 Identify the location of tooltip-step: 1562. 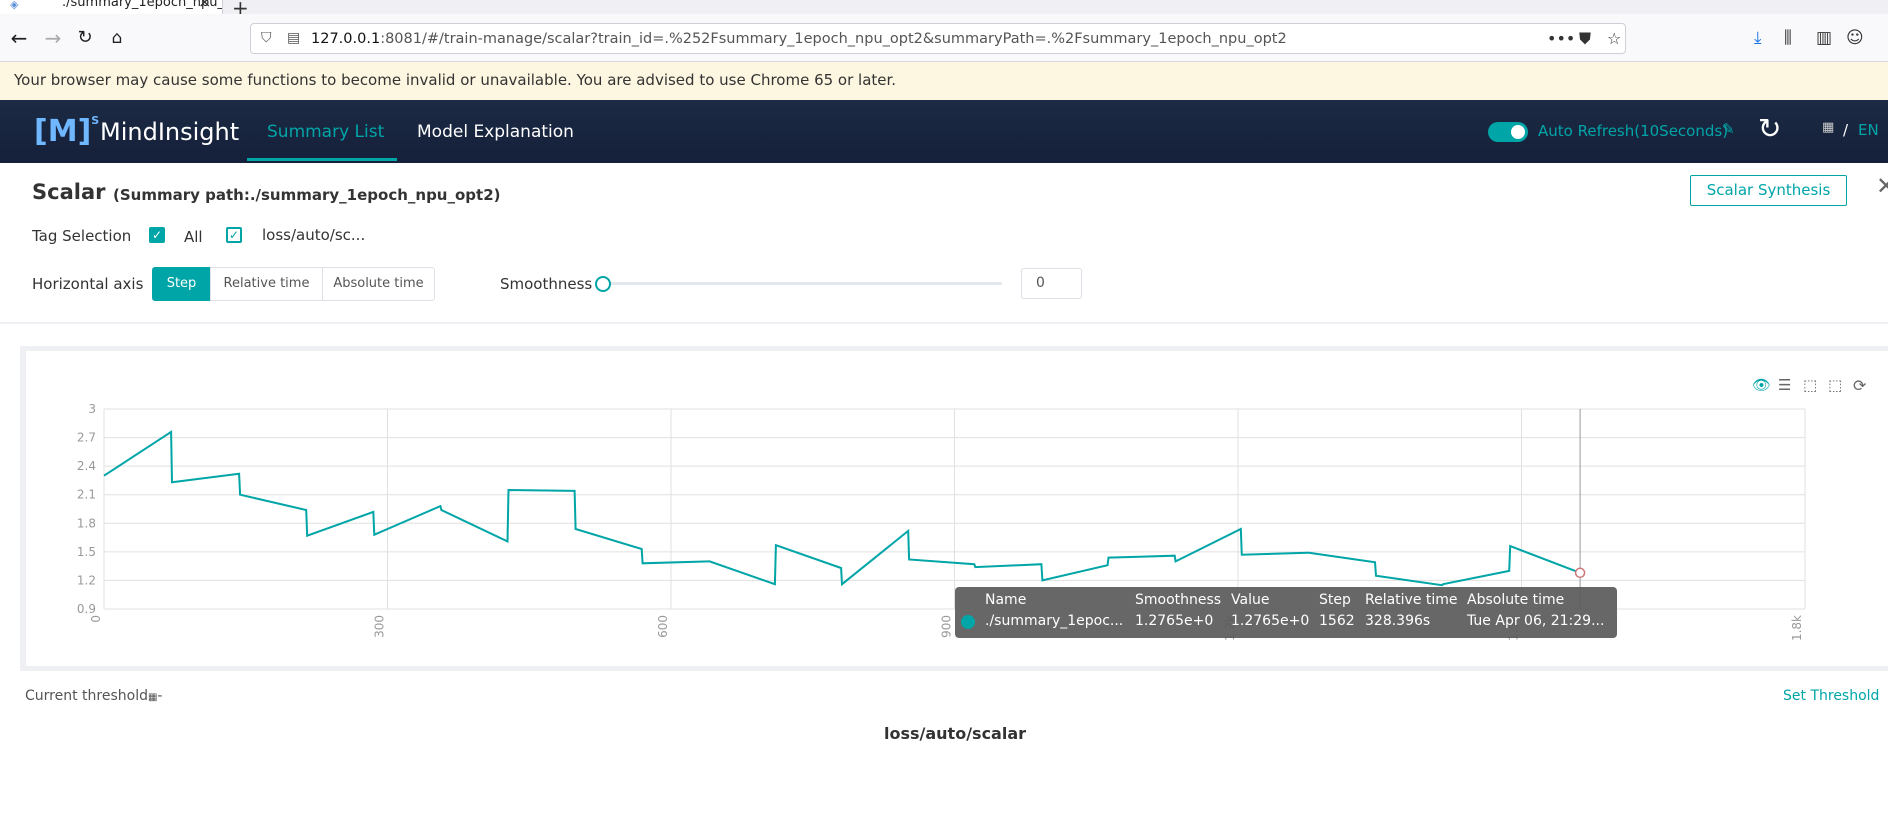
(1337, 621).